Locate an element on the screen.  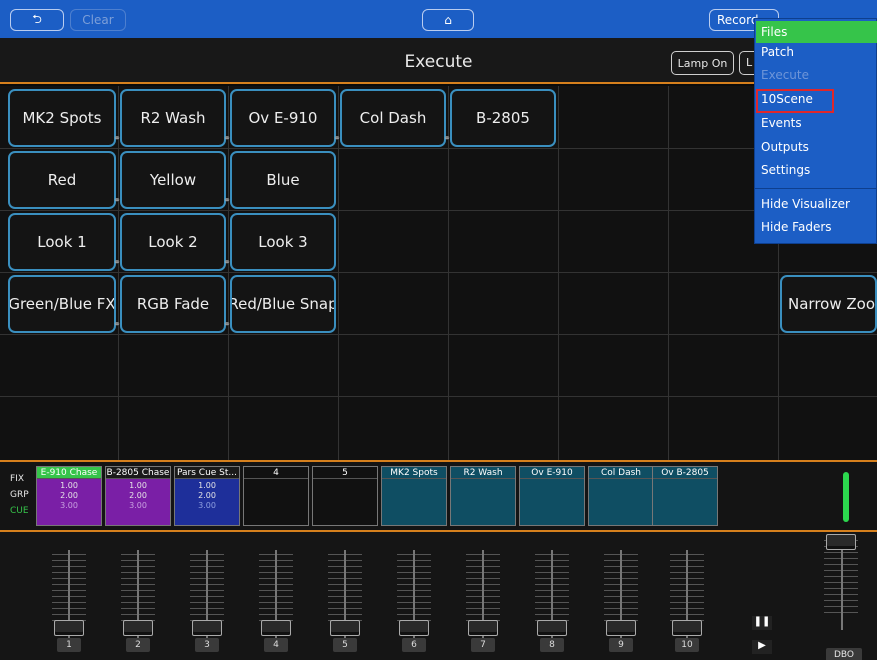
slot-label: Ov B-2805 is located at coordinates (685, 473).